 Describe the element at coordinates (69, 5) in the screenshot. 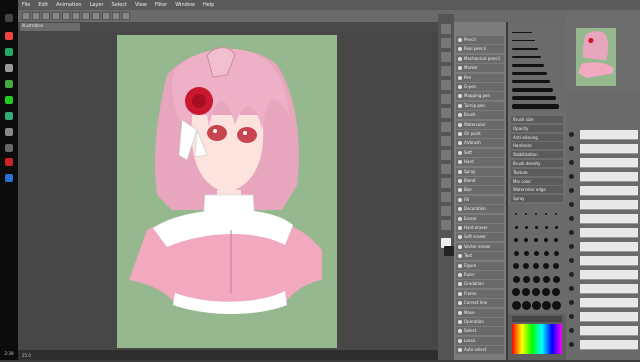

I see `menu-item: Animation` at that location.